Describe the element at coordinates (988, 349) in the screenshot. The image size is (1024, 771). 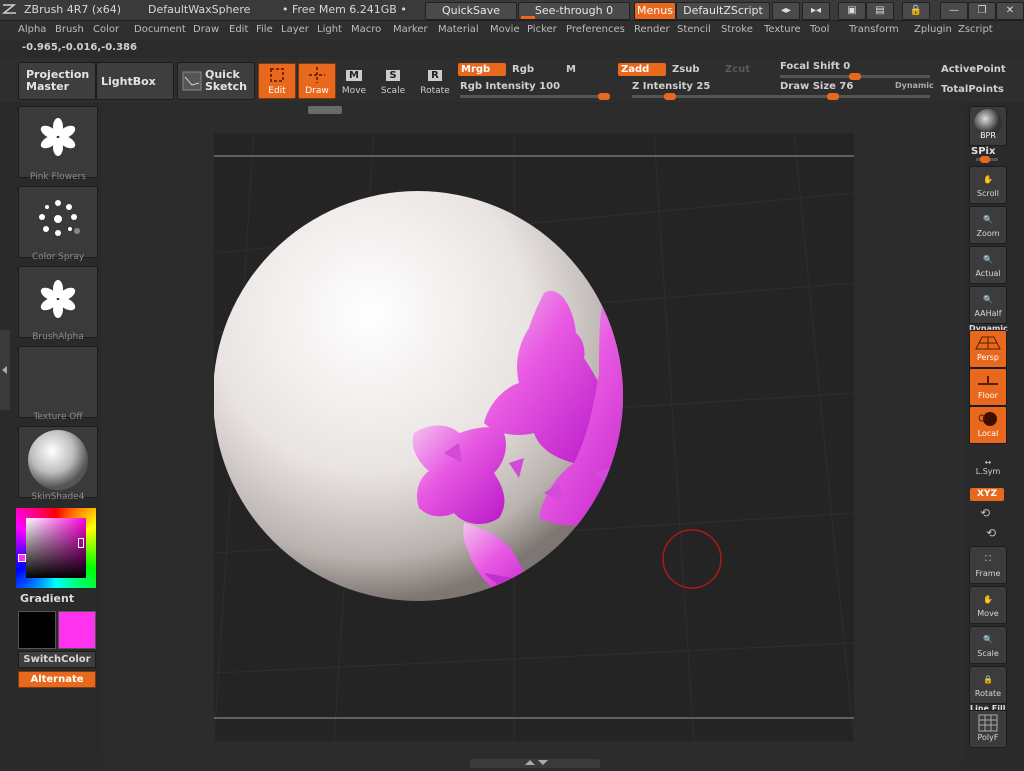
I see `persp-button: Persp` at that location.